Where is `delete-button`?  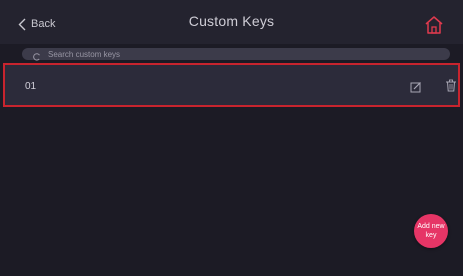 delete-button is located at coordinates (451, 85).